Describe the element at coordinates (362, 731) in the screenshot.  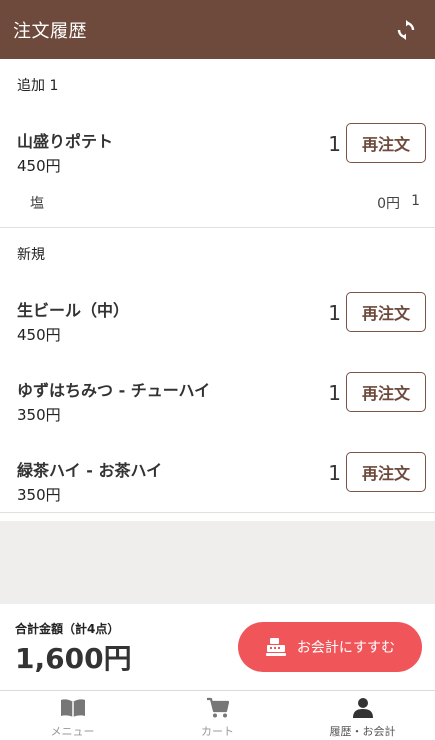
I see `tab-label: 履歴・お会計` at that location.